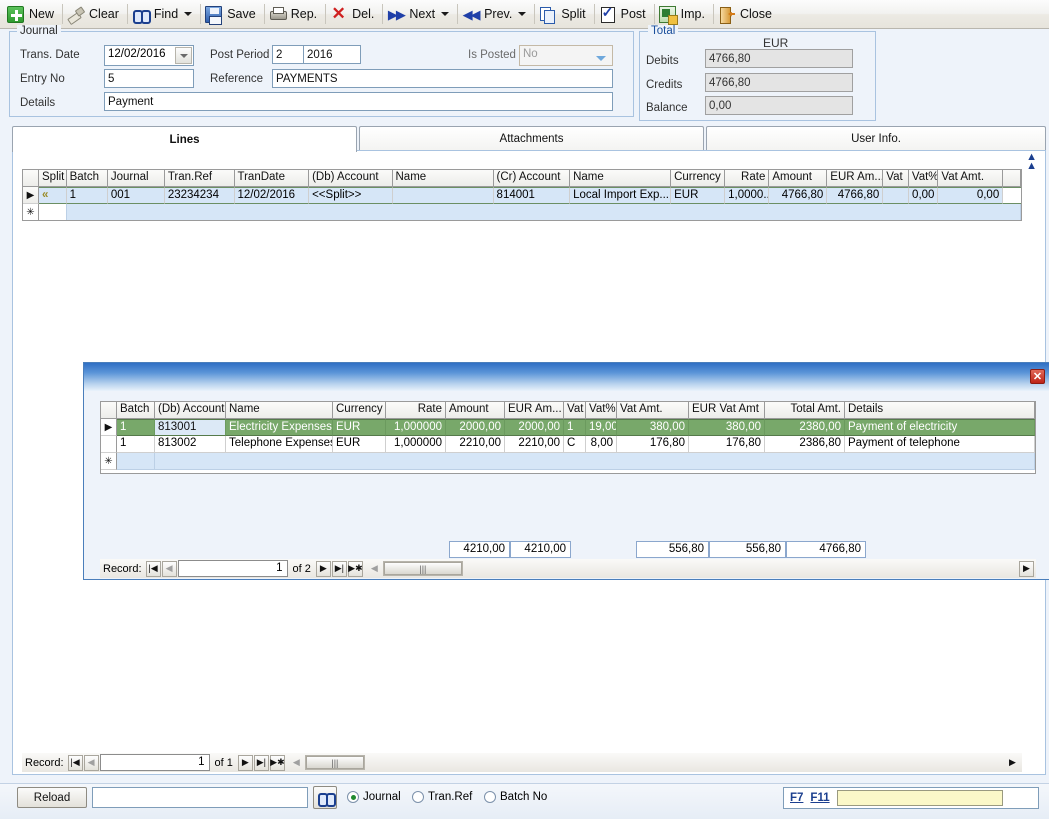 This screenshot has height=819, width=1049. What do you see at coordinates (522, 14) in the screenshot?
I see `chevron-down-icon` at bounding box center [522, 14].